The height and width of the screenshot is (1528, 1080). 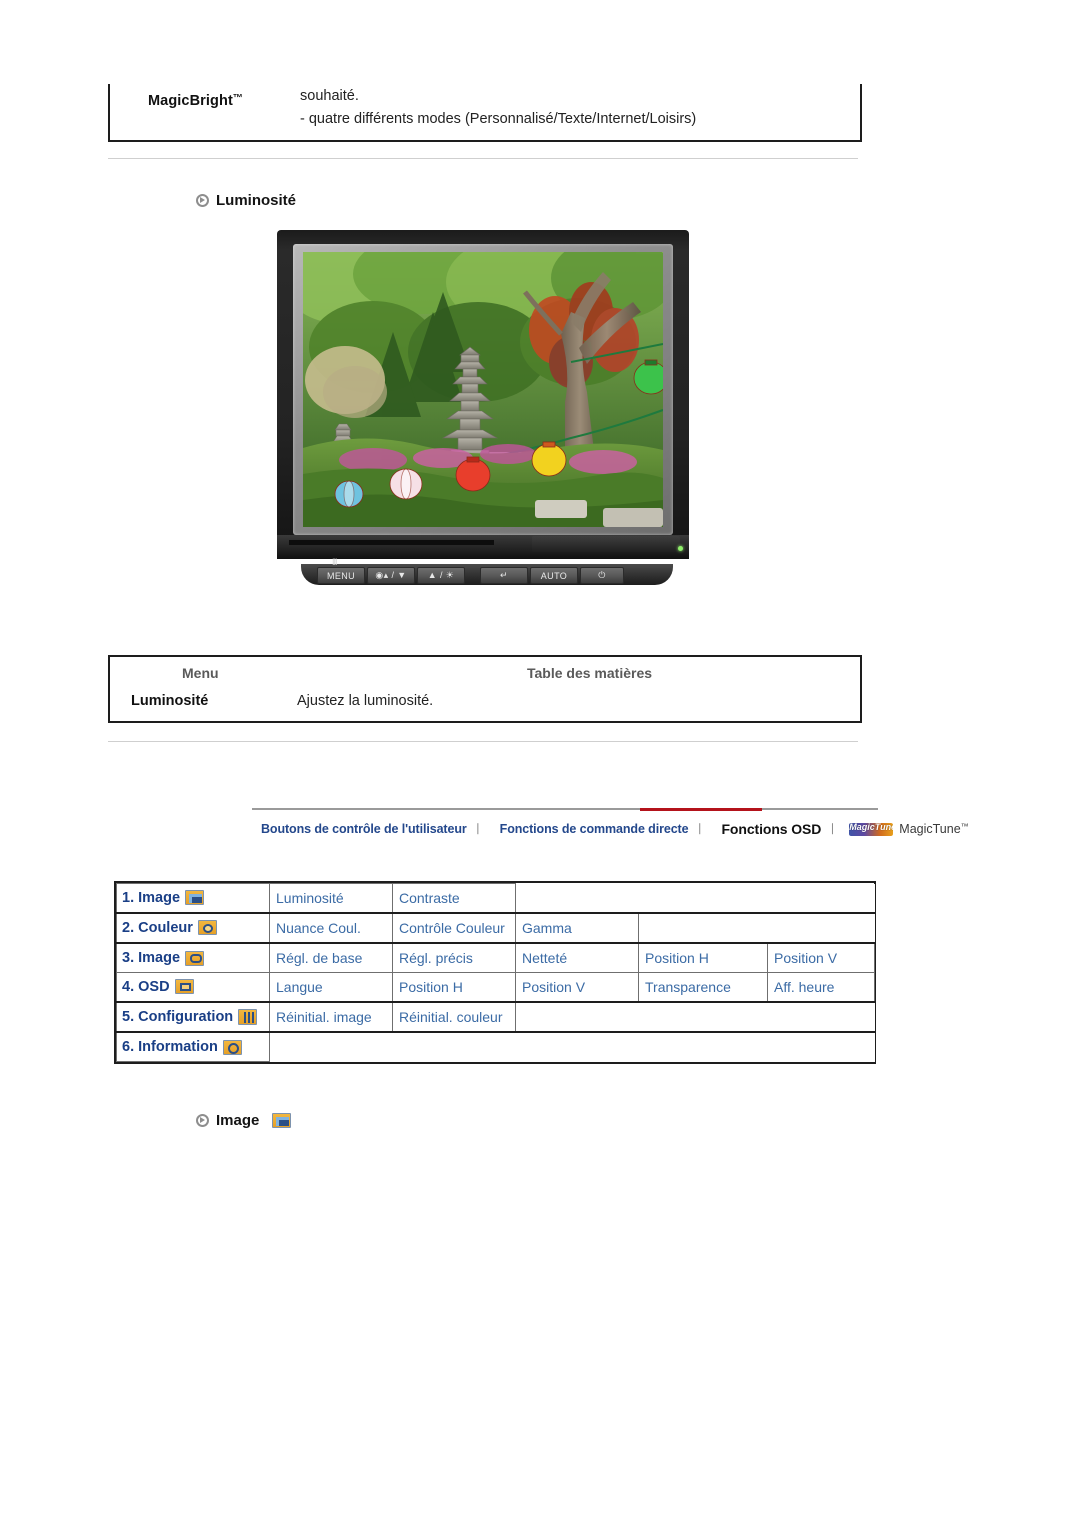 I want to click on magictune-trademark: ™, so click(x=964, y=826).